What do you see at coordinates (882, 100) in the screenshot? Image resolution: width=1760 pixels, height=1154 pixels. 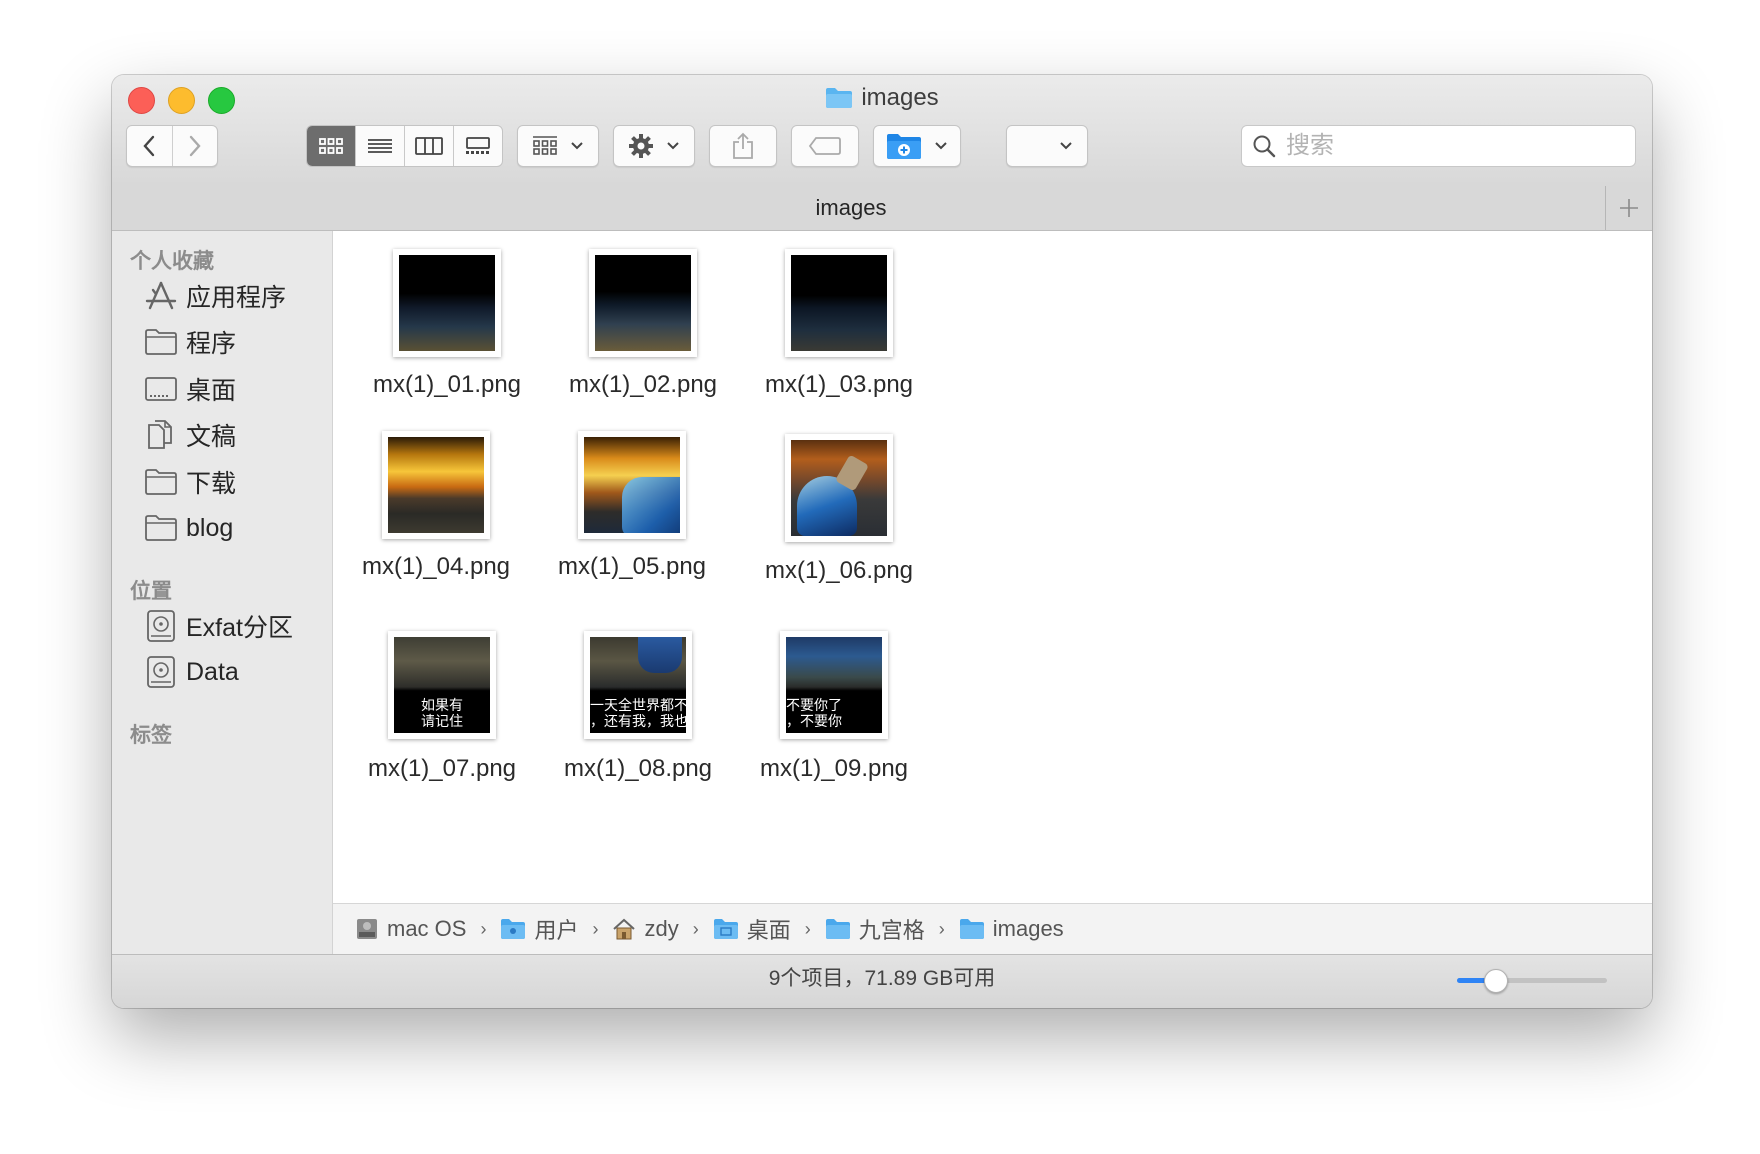 I see `window-title: images` at bounding box center [882, 100].